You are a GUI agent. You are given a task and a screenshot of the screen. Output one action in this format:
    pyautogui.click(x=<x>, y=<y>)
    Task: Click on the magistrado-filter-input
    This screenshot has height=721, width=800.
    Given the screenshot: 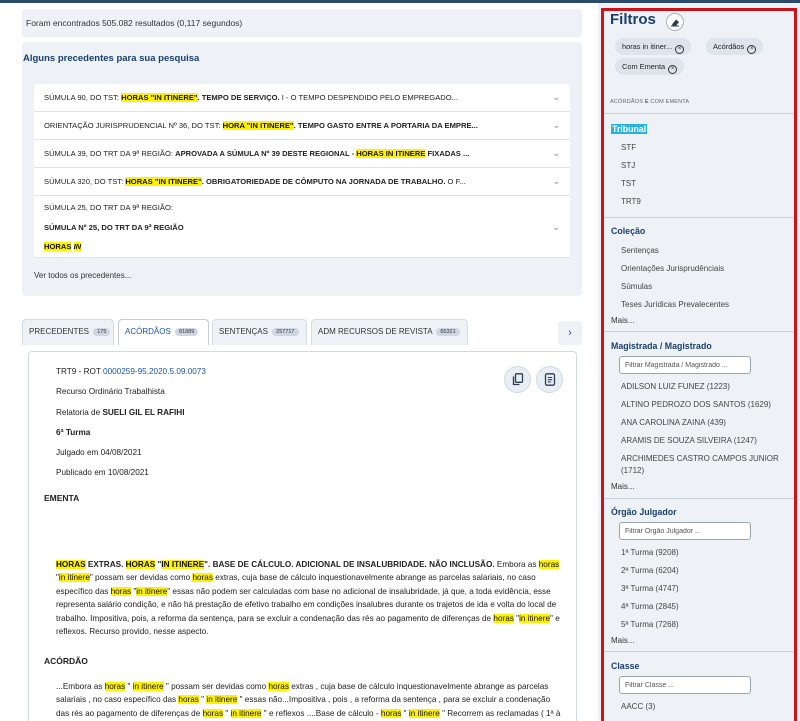 What is the action you would take?
    pyautogui.click(x=685, y=365)
    